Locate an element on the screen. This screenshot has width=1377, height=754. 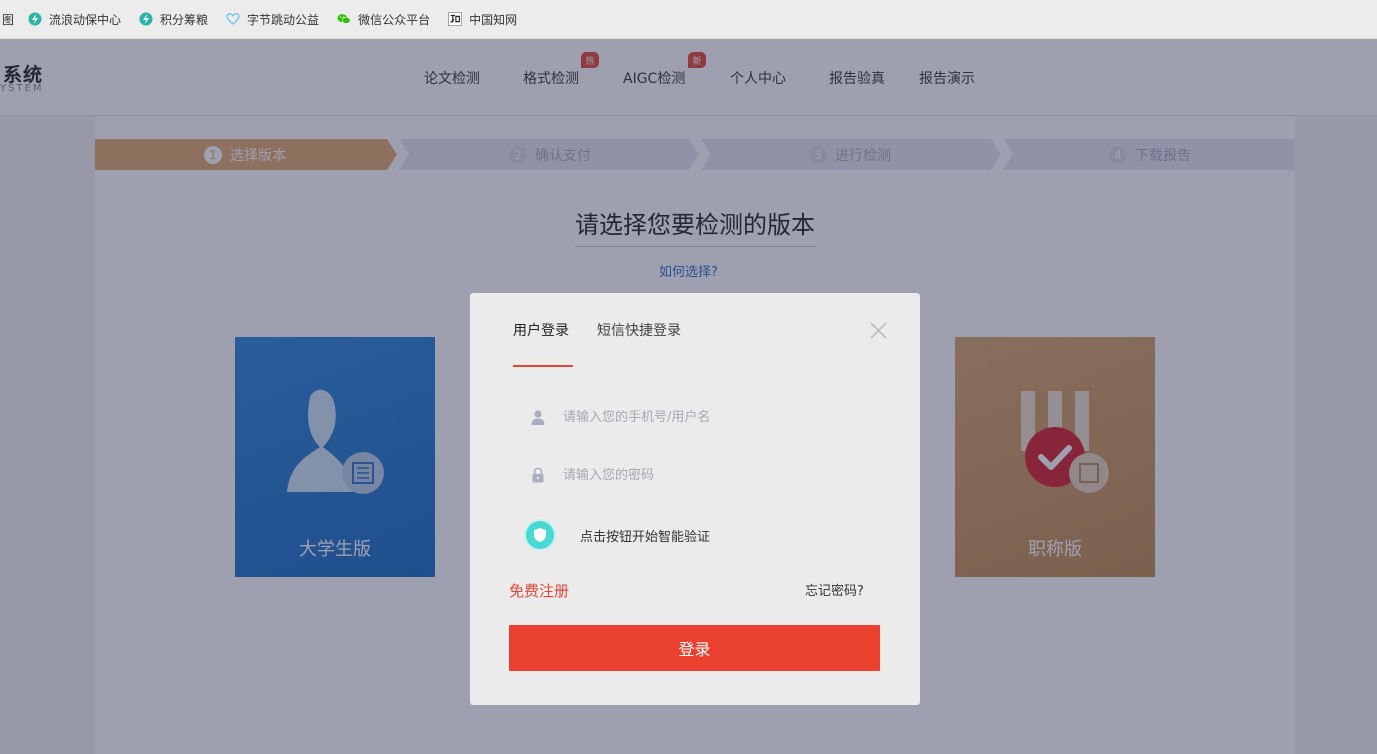
verify-label: 点击按钮开始智能验证 is located at coordinates (645, 537).